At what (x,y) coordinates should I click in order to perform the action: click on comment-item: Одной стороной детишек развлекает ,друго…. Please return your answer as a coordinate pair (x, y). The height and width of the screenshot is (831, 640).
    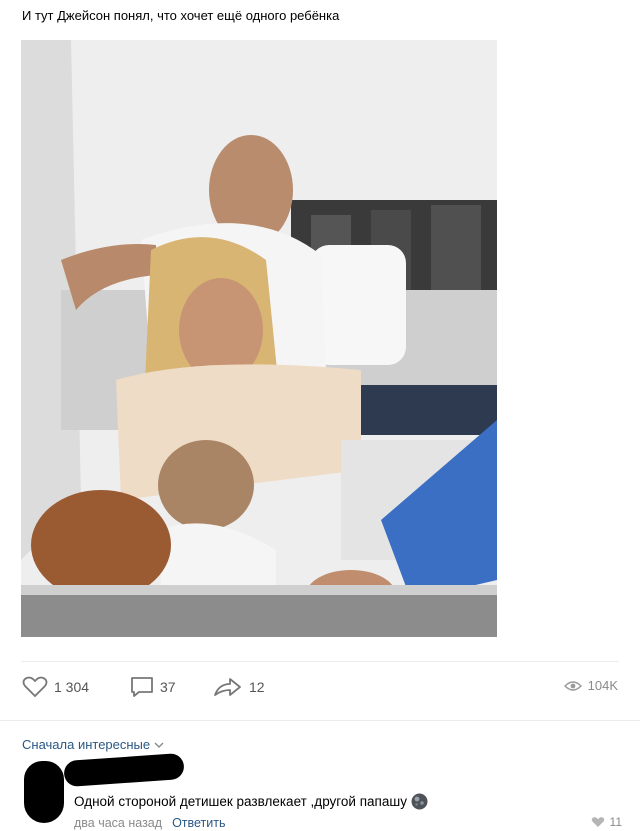
    Looking at the image, I should click on (322, 791).